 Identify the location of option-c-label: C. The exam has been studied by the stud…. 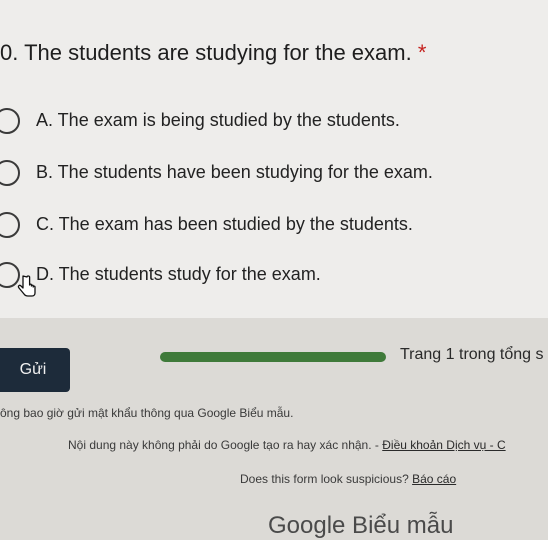
(224, 224).